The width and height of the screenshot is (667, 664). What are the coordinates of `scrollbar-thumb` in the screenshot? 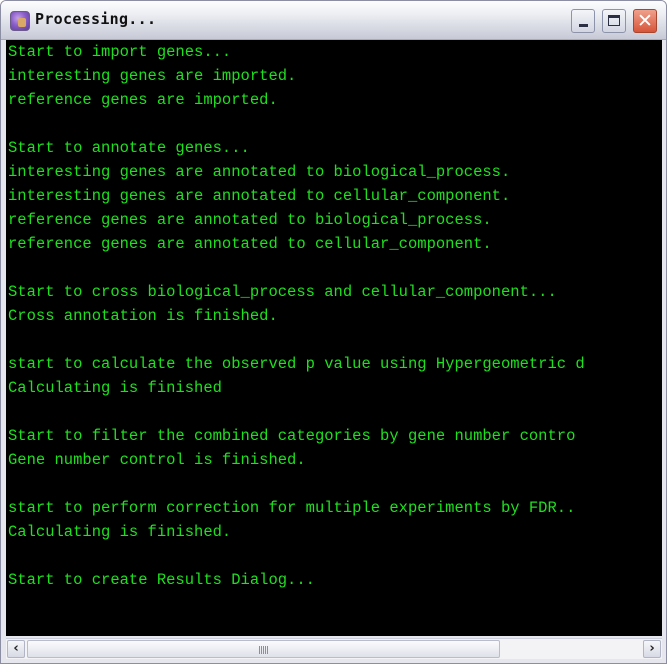 It's located at (263, 649).